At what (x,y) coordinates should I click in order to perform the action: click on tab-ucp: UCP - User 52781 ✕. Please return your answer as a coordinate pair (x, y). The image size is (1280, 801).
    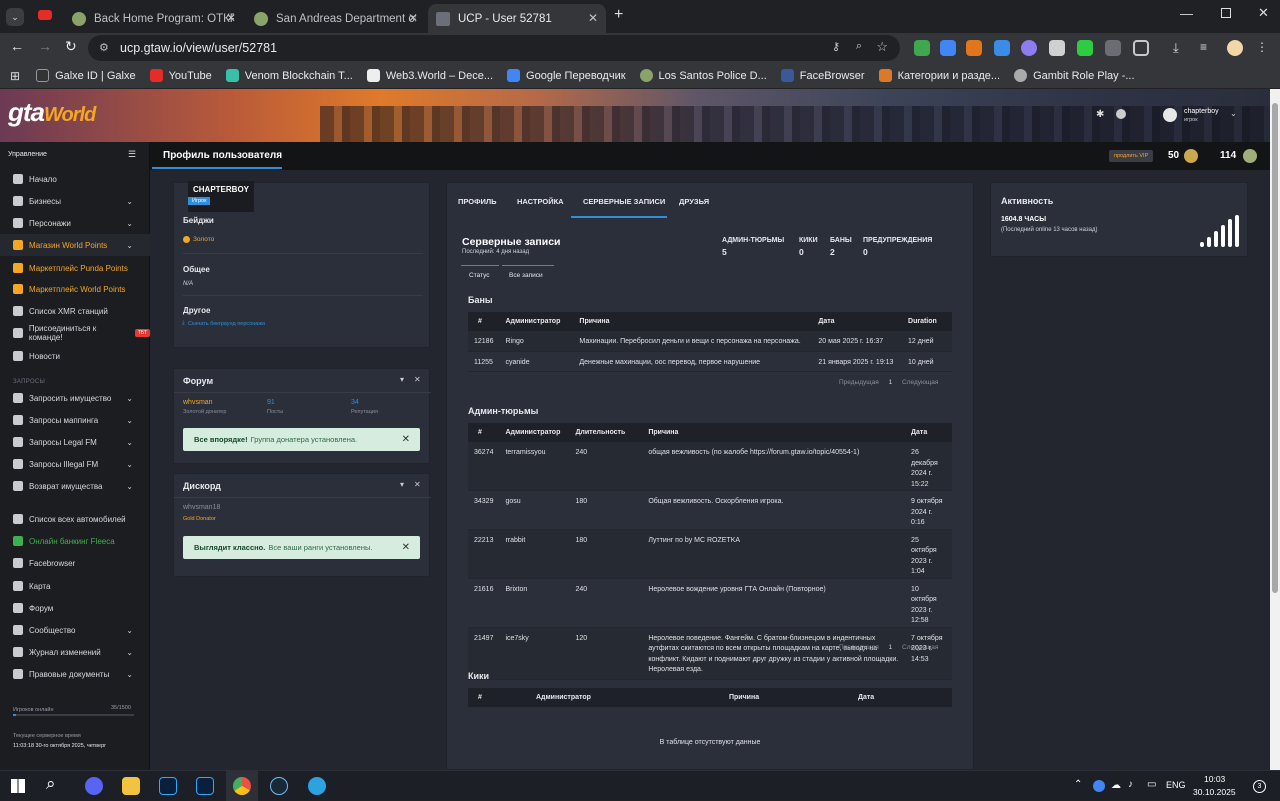
    Looking at the image, I should click on (517, 18).